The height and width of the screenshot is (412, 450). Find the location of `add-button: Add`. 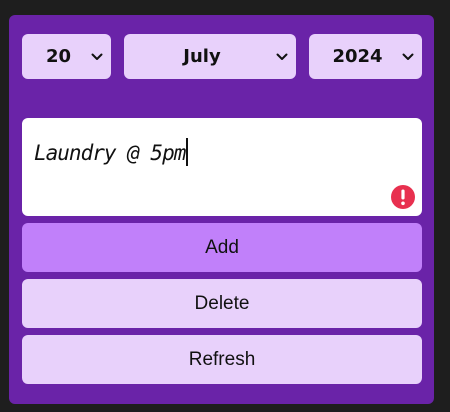

add-button: Add is located at coordinates (222, 247).